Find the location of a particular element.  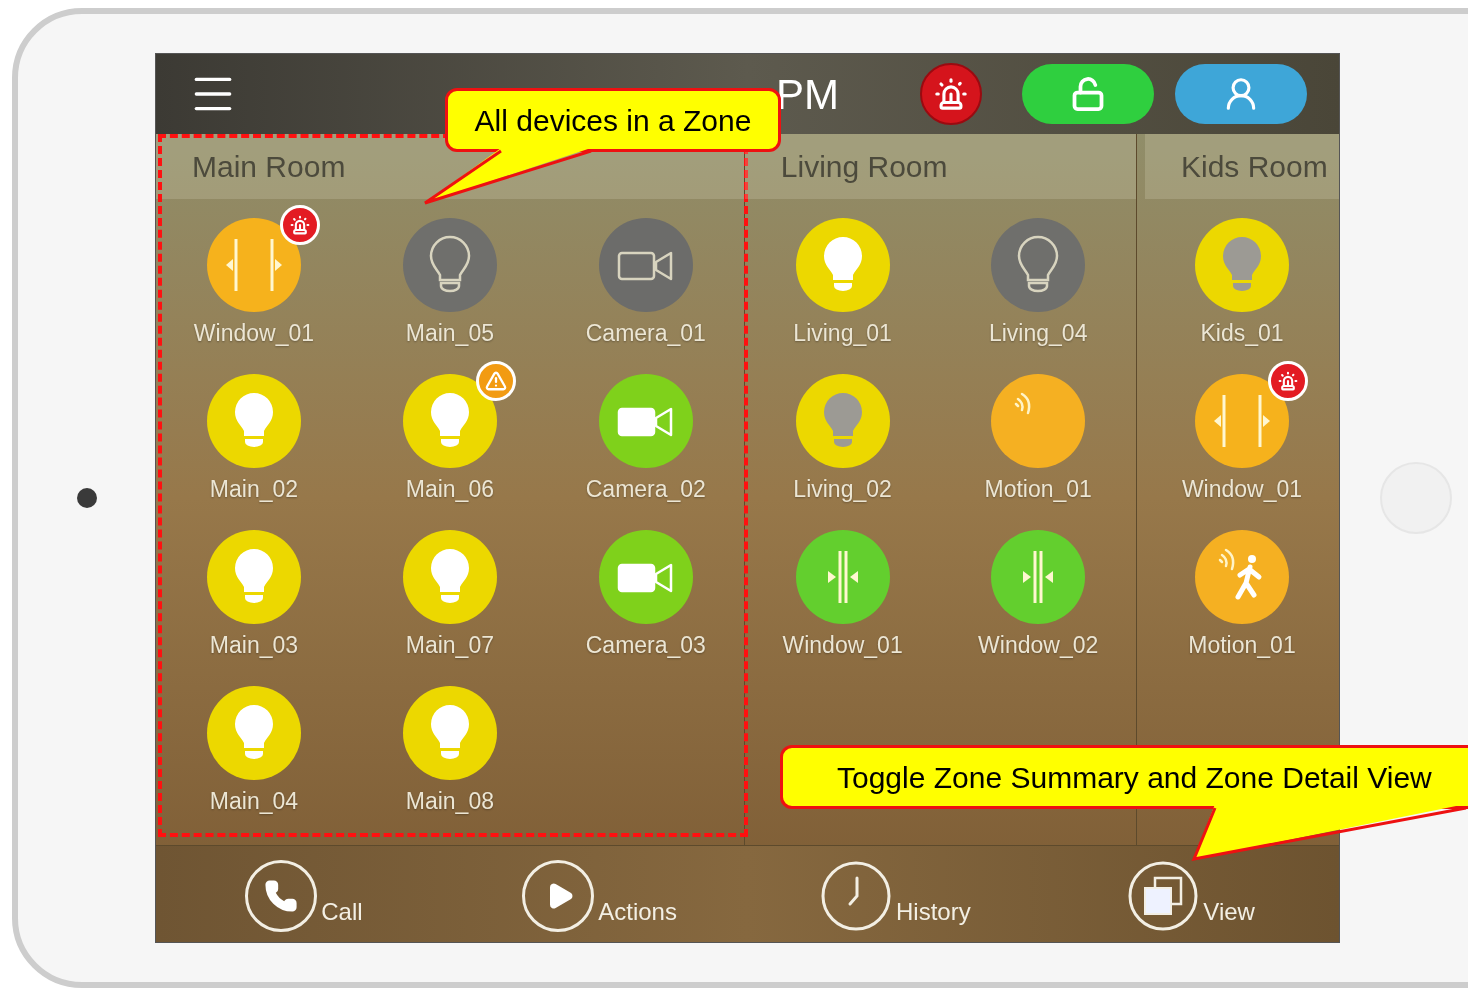

nav-button: History is located at coordinates (895, 894).